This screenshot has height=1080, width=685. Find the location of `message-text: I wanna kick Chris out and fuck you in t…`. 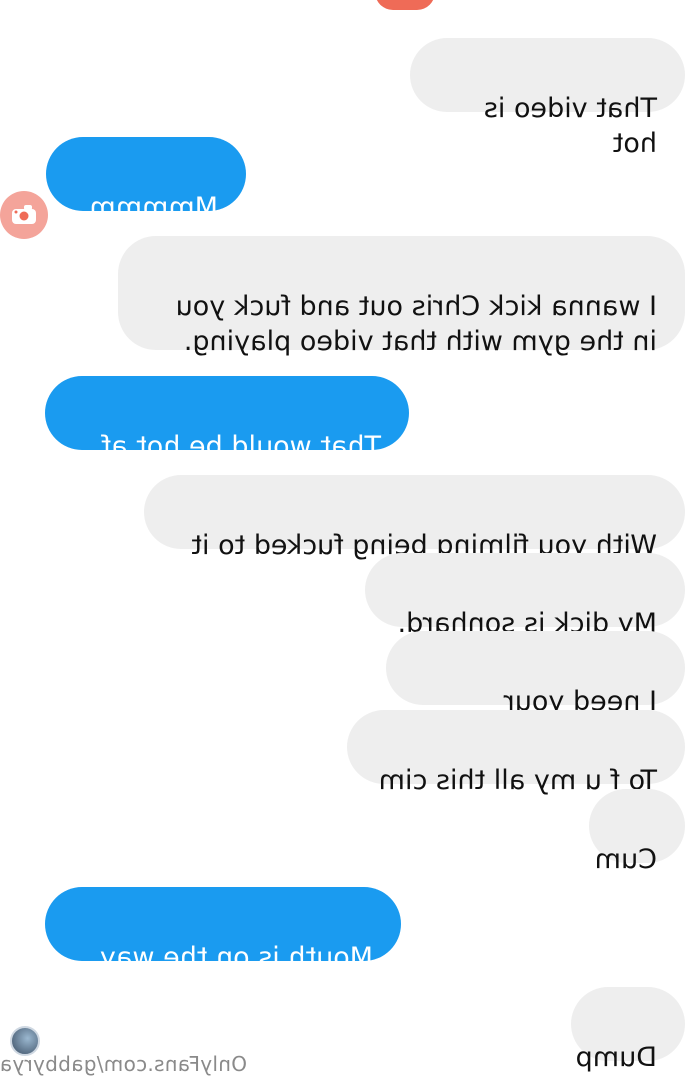

message-text: I wanna kick Chris out and fuck you in t… is located at coordinates (416, 324).